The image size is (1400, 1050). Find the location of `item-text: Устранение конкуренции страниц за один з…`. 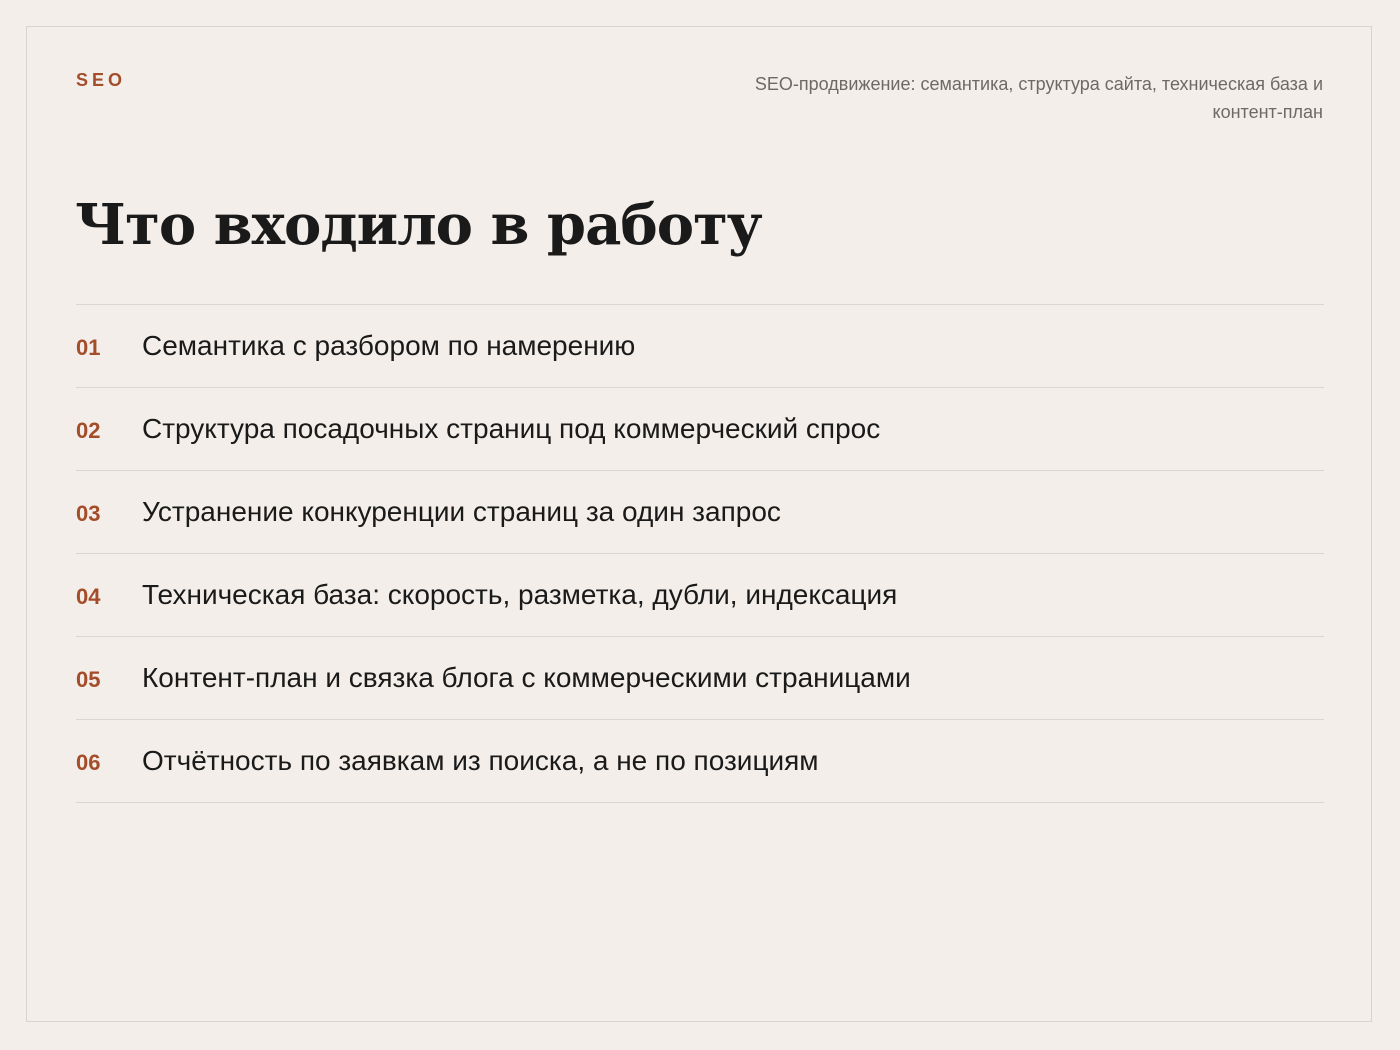

item-text: Устранение конкуренции страниц за один з… is located at coordinates (461, 511).